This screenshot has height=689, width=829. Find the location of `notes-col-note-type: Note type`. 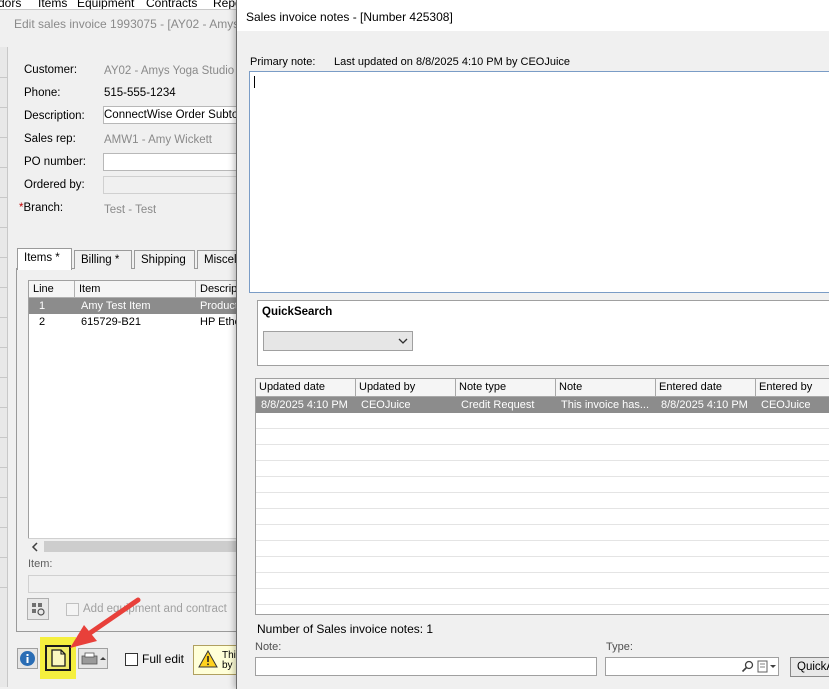

notes-col-note-type: Note type is located at coordinates (506, 388).